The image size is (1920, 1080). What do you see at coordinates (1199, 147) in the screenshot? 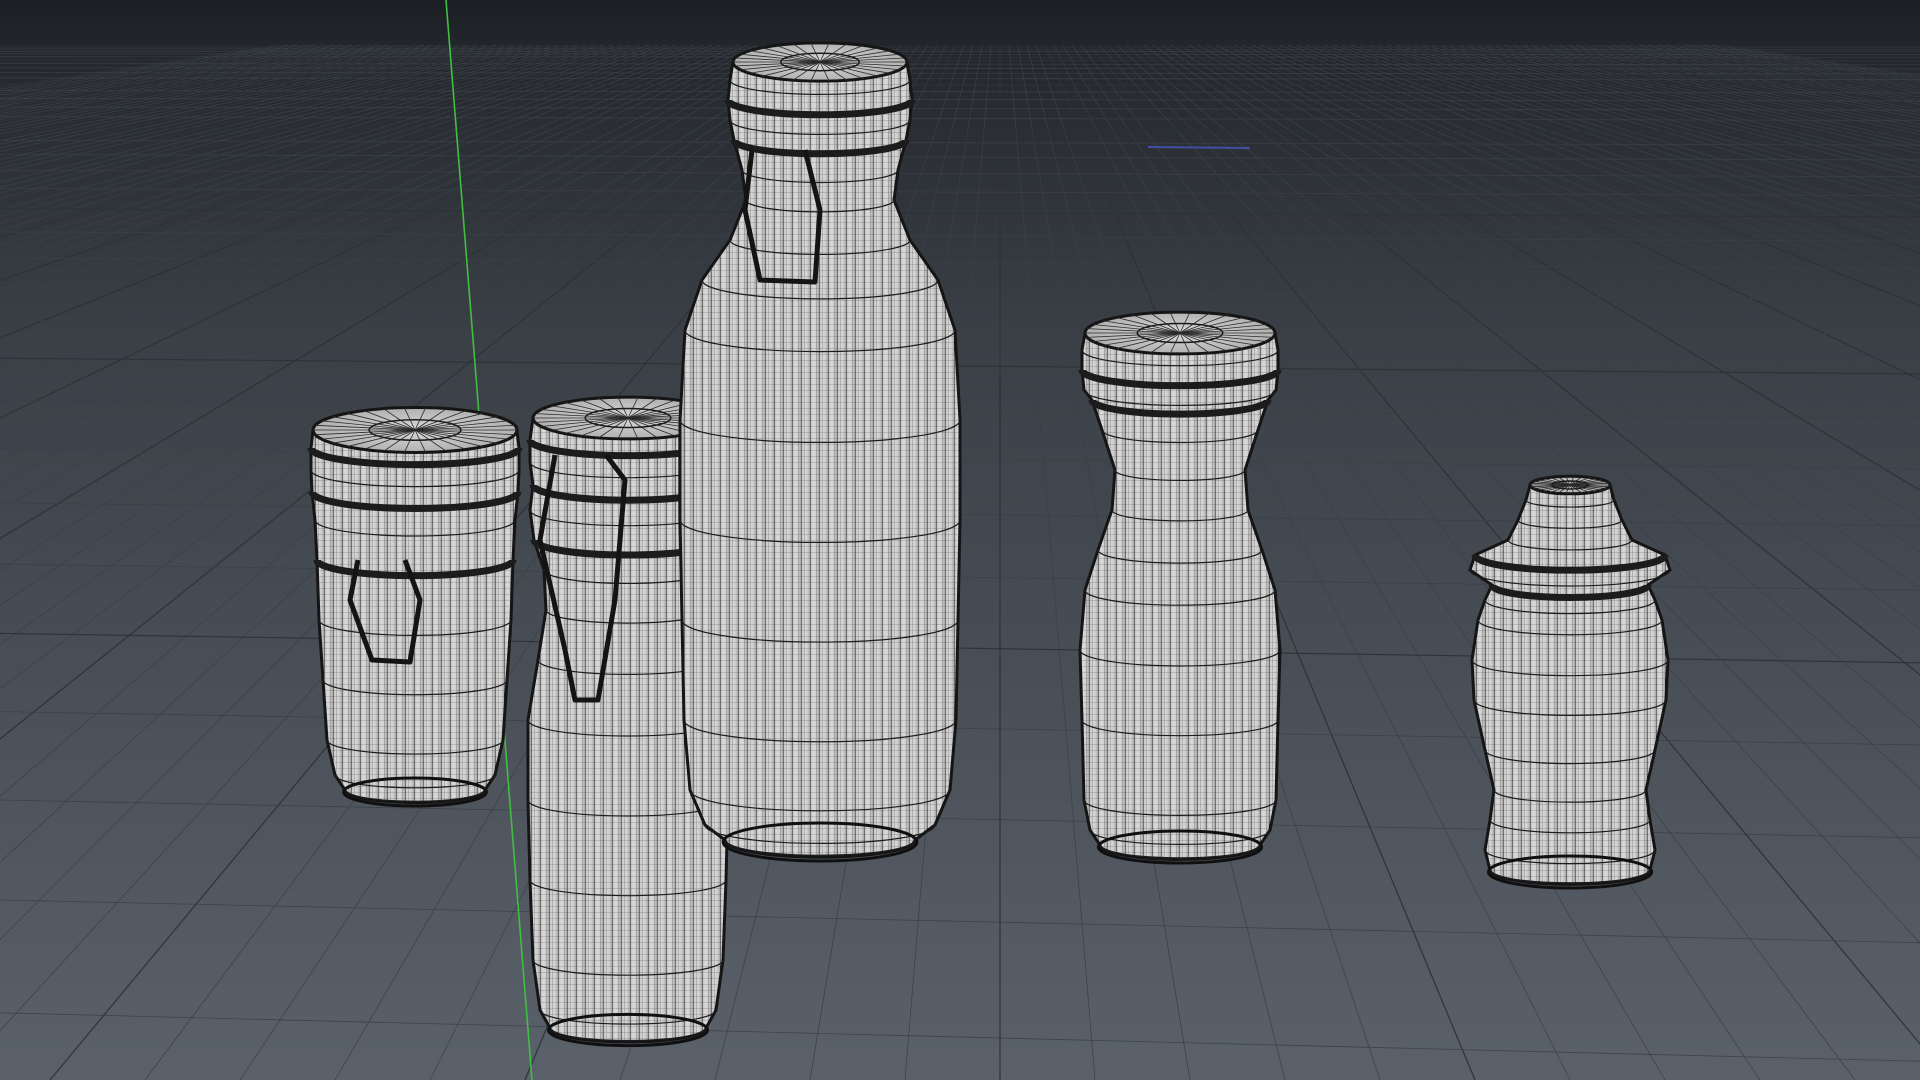
I see `x-axis-hint` at bounding box center [1199, 147].